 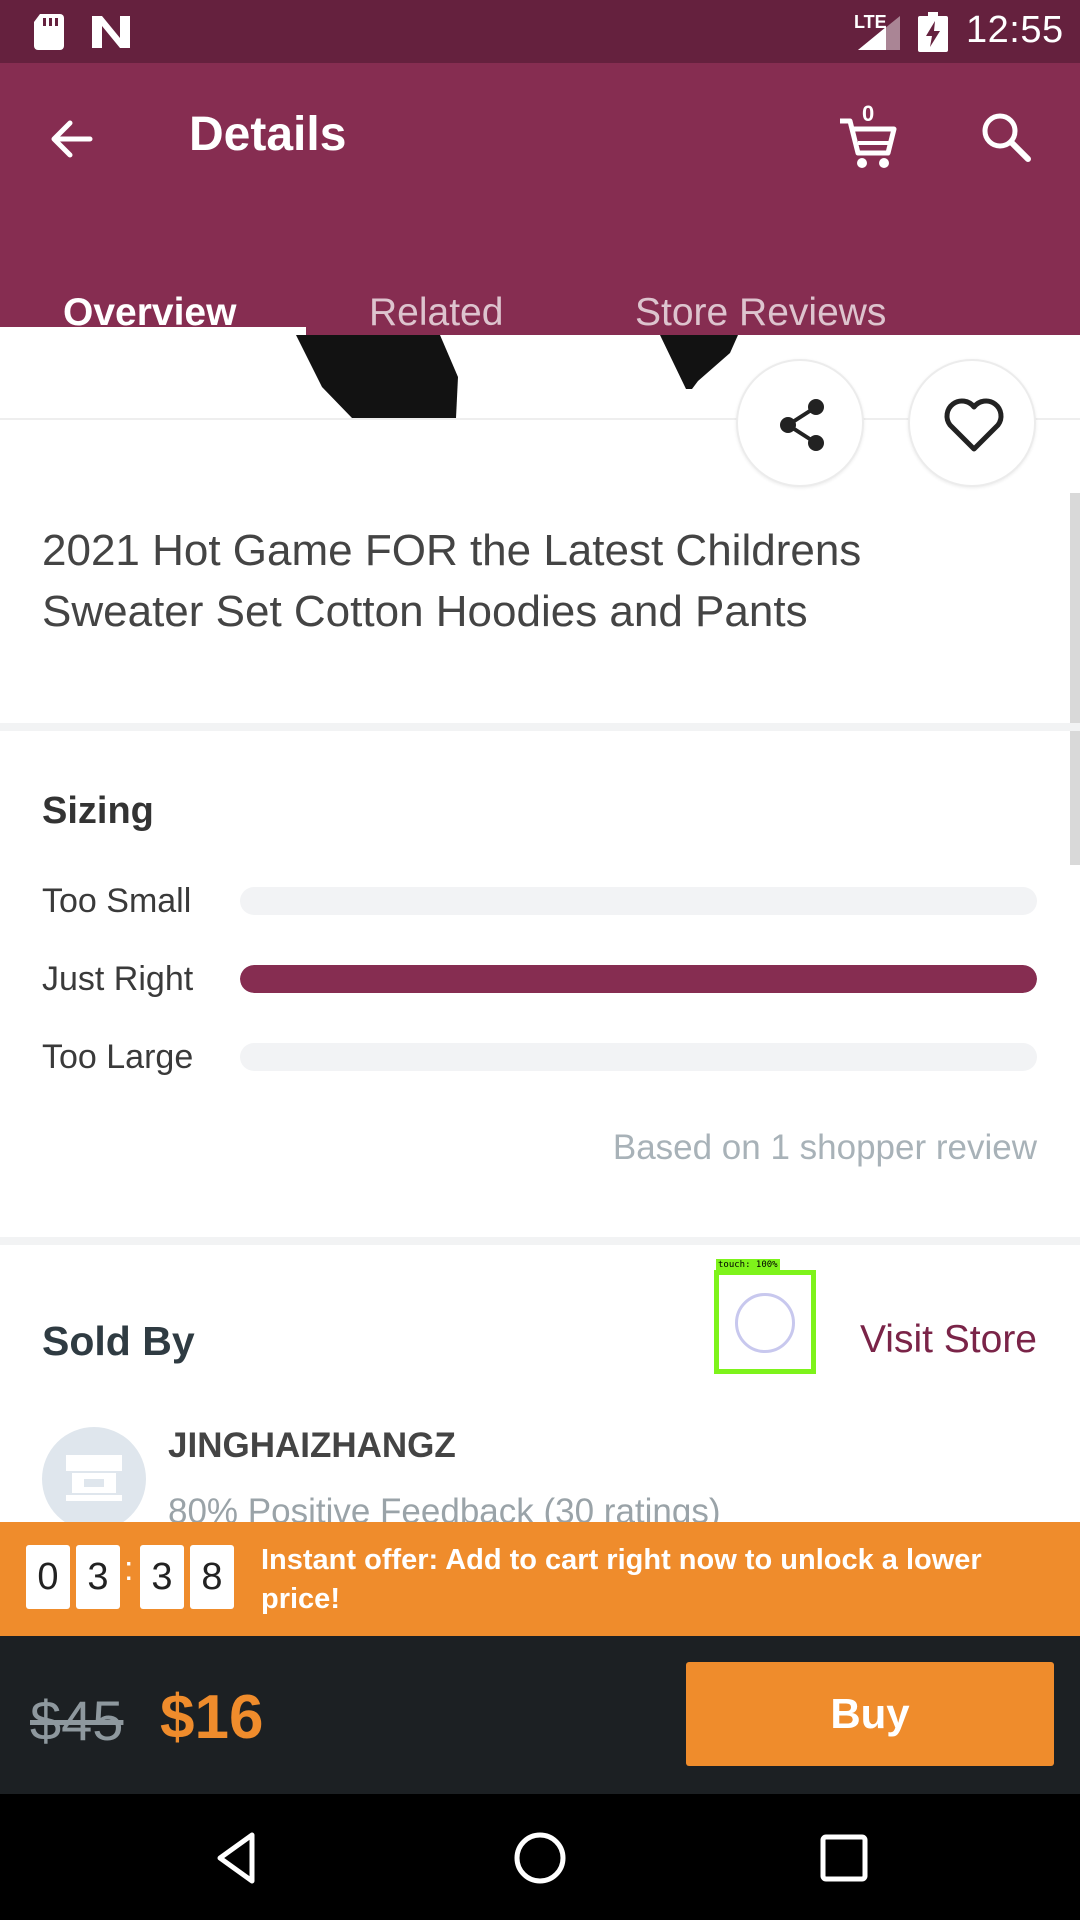 I want to click on sale-price: $16, so click(x=212, y=1717).